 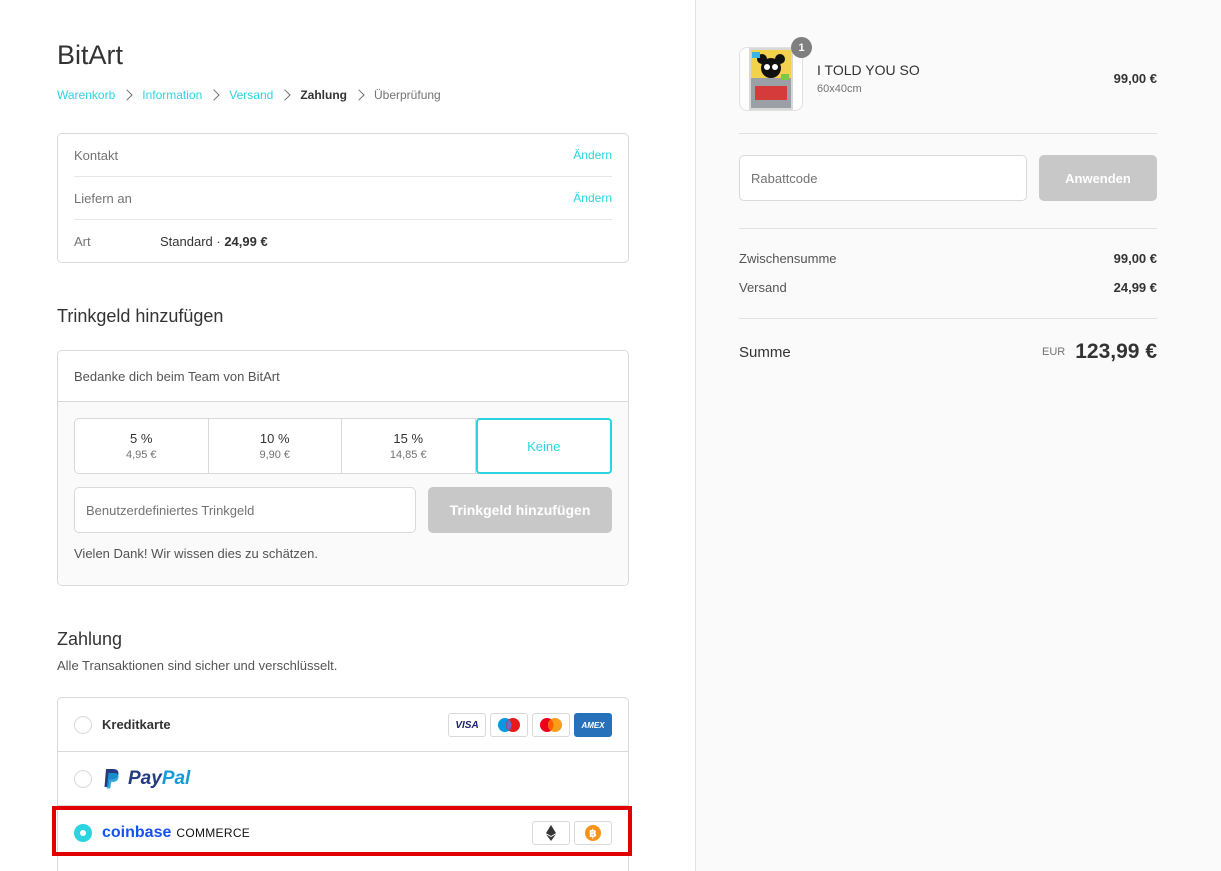 I want to click on product-artwork-image, so click(x=771, y=79).